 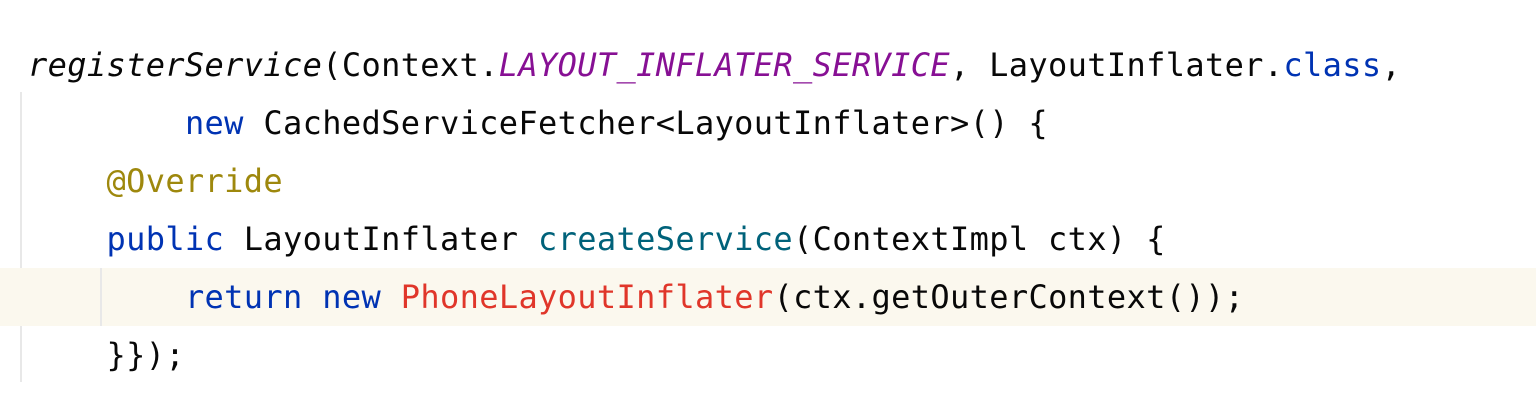 What do you see at coordinates (165, 239) in the screenshot?
I see `keyword: public` at bounding box center [165, 239].